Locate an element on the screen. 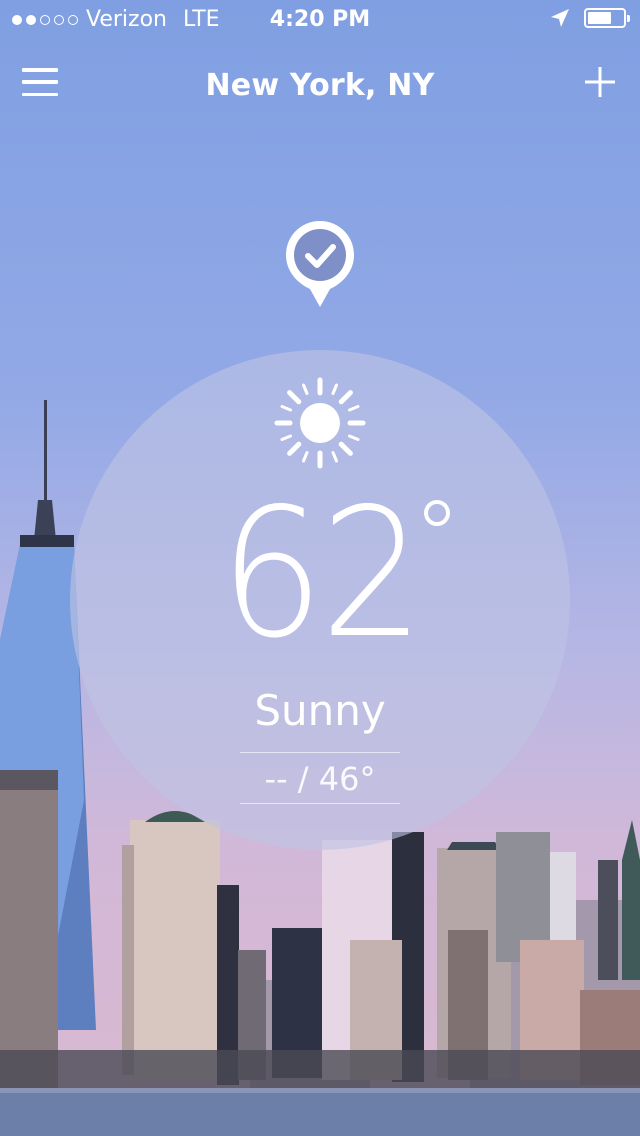 The height and width of the screenshot is (1136, 640). condition-label: Sunny is located at coordinates (320, 710).